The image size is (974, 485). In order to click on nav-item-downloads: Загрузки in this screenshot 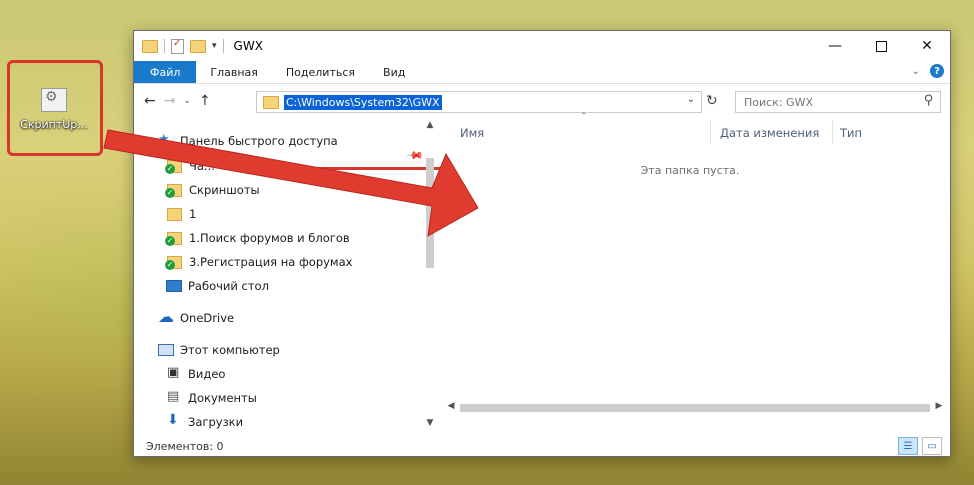, I will do `click(204, 422)`.